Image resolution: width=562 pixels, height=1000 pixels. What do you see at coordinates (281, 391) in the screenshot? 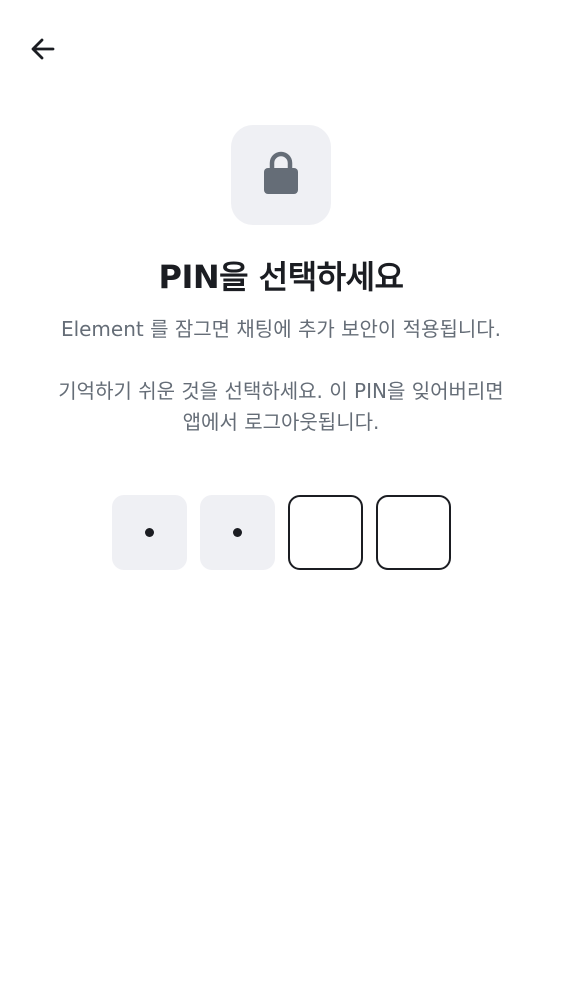
I see `description-line-2a: 기억하기 쉬운 것을 선택하세요. 이 PIN을 잊어버리면` at bounding box center [281, 391].